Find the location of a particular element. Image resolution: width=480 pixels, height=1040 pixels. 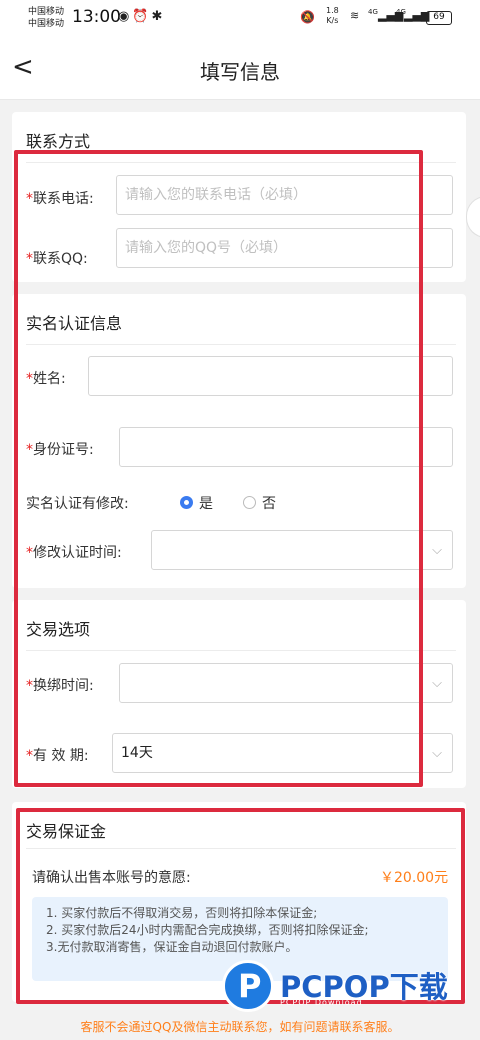

watermark-circle: P is located at coordinates (248, 986).